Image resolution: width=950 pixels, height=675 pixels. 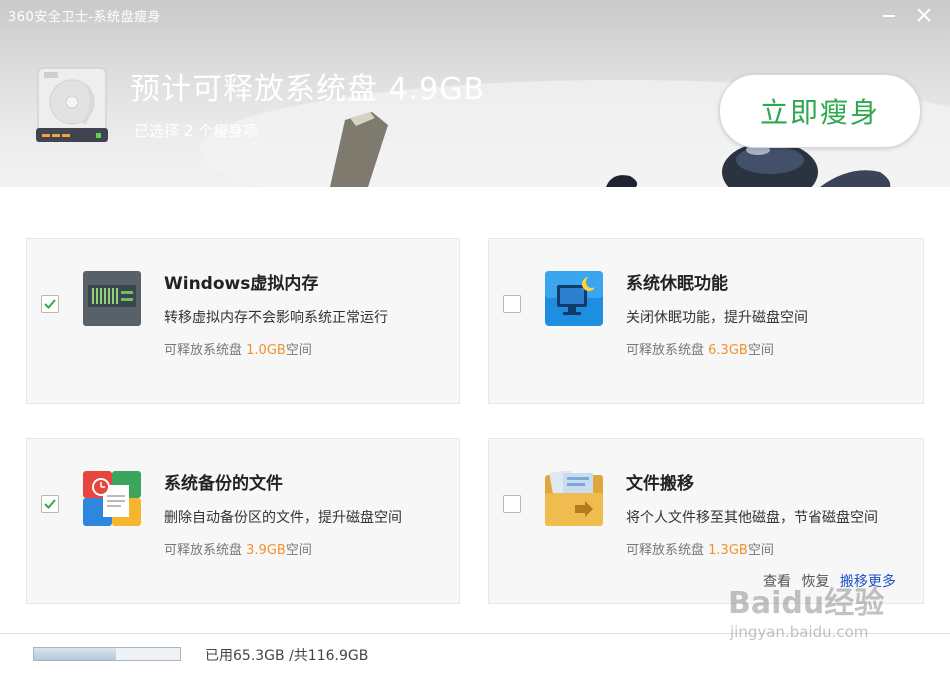 I want to click on minimize-icon, so click(x=889, y=16).